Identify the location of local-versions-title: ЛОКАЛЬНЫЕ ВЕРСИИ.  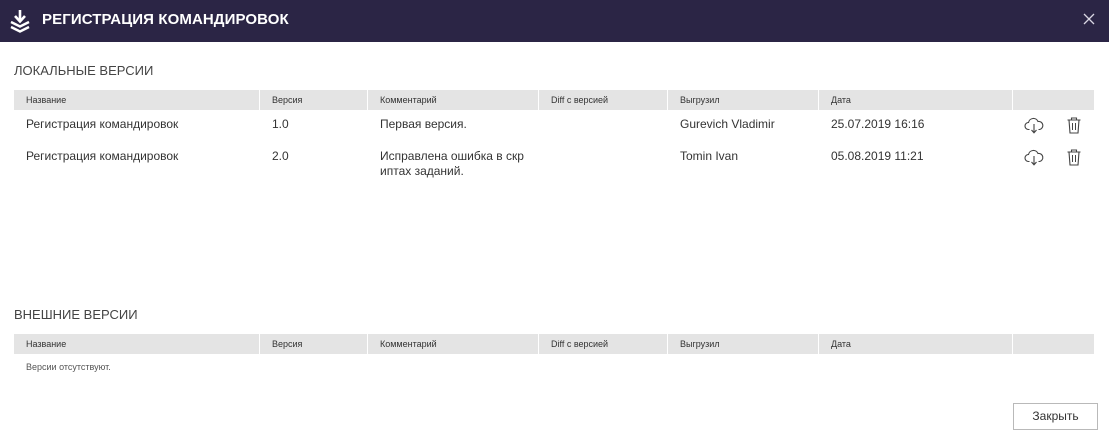
(84, 70).